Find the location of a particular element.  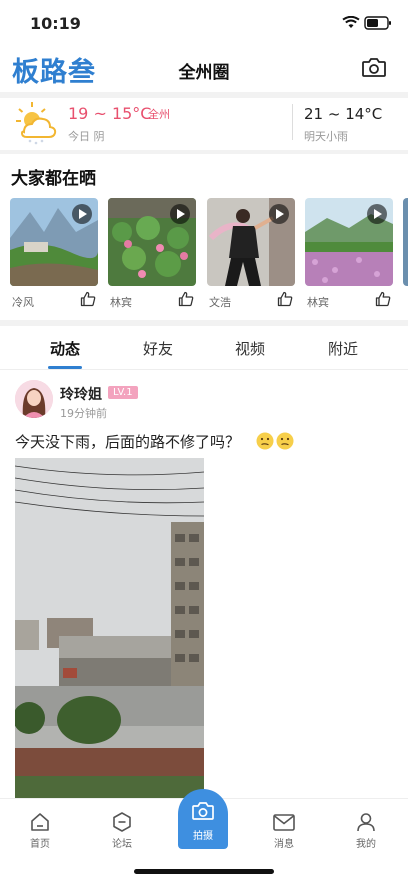

nav-home: 首页 is located at coordinates (40, 830).